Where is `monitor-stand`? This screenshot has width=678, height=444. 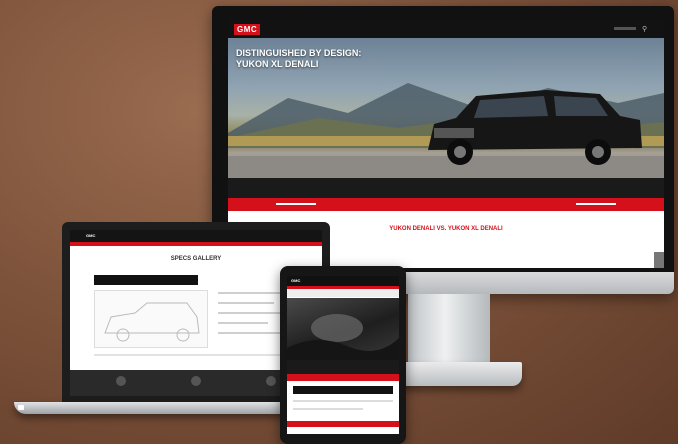 monitor-stand is located at coordinates (449, 329).